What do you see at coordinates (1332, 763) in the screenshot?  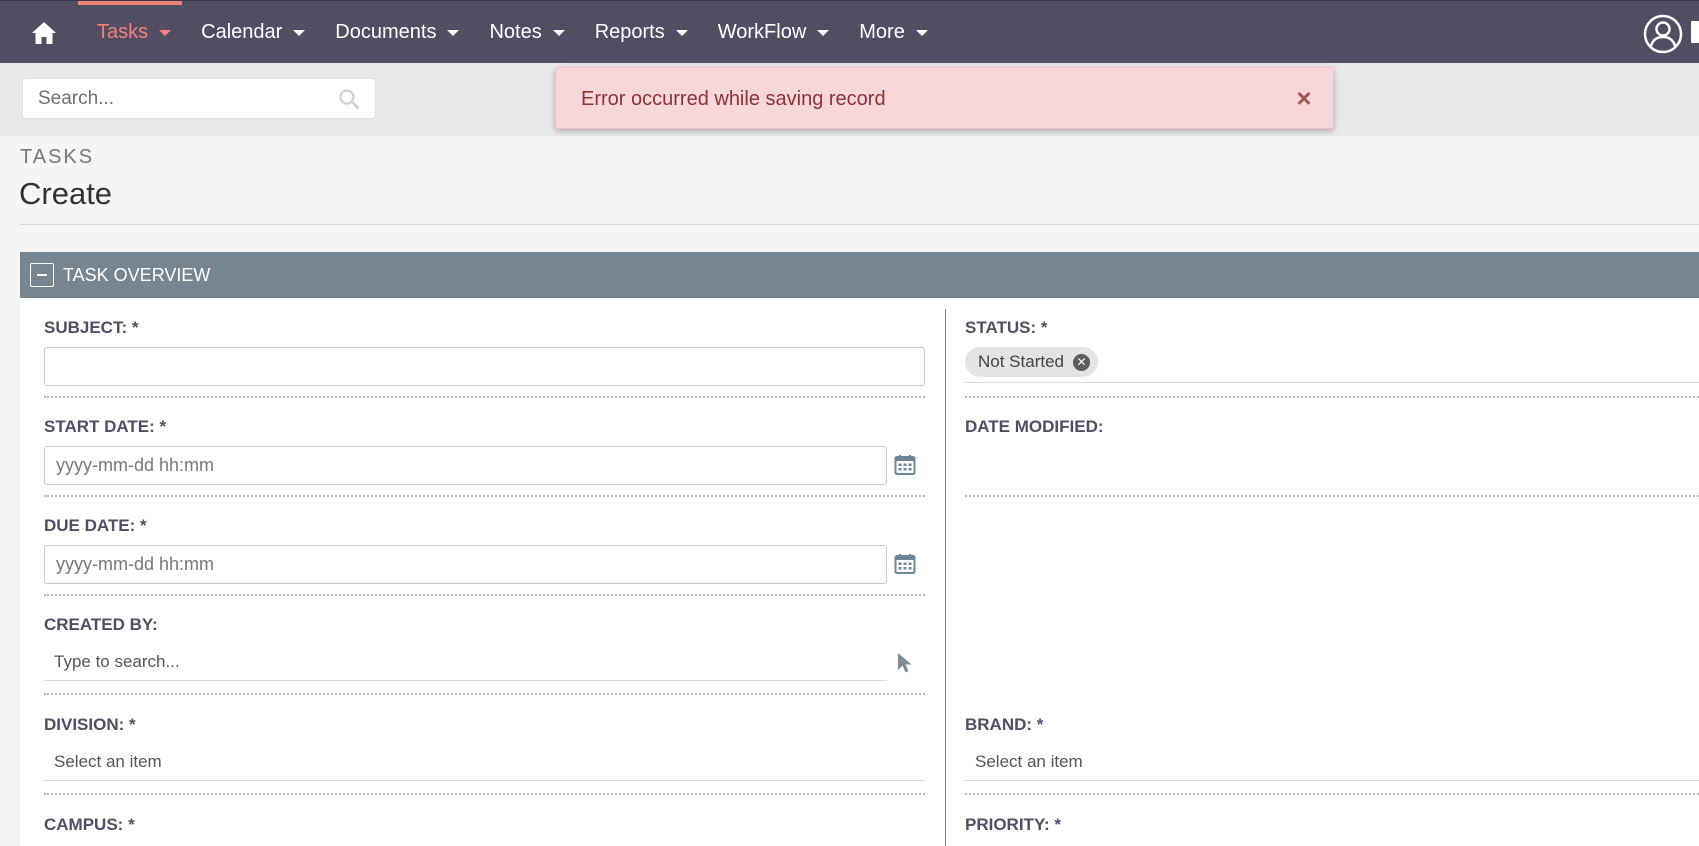 I see `brand-select: Select an item` at bounding box center [1332, 763].